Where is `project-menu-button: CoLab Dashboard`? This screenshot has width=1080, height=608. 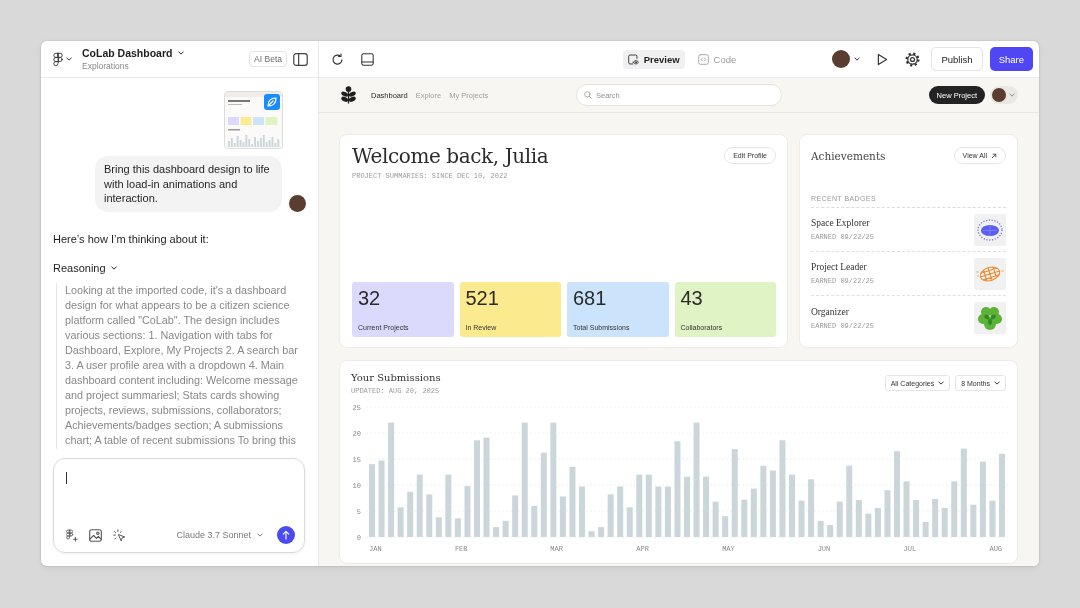
project-menu-button: CoLab Dashboard is located at coordinates (133, 53).